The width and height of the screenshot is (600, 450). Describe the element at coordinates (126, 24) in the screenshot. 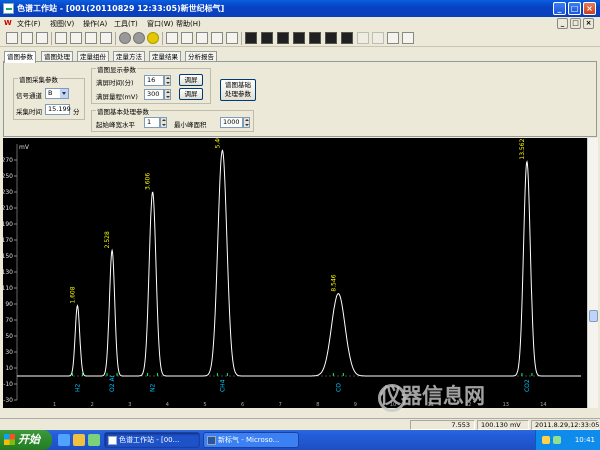

I see `menu-tools: 工具(T)` at that location.